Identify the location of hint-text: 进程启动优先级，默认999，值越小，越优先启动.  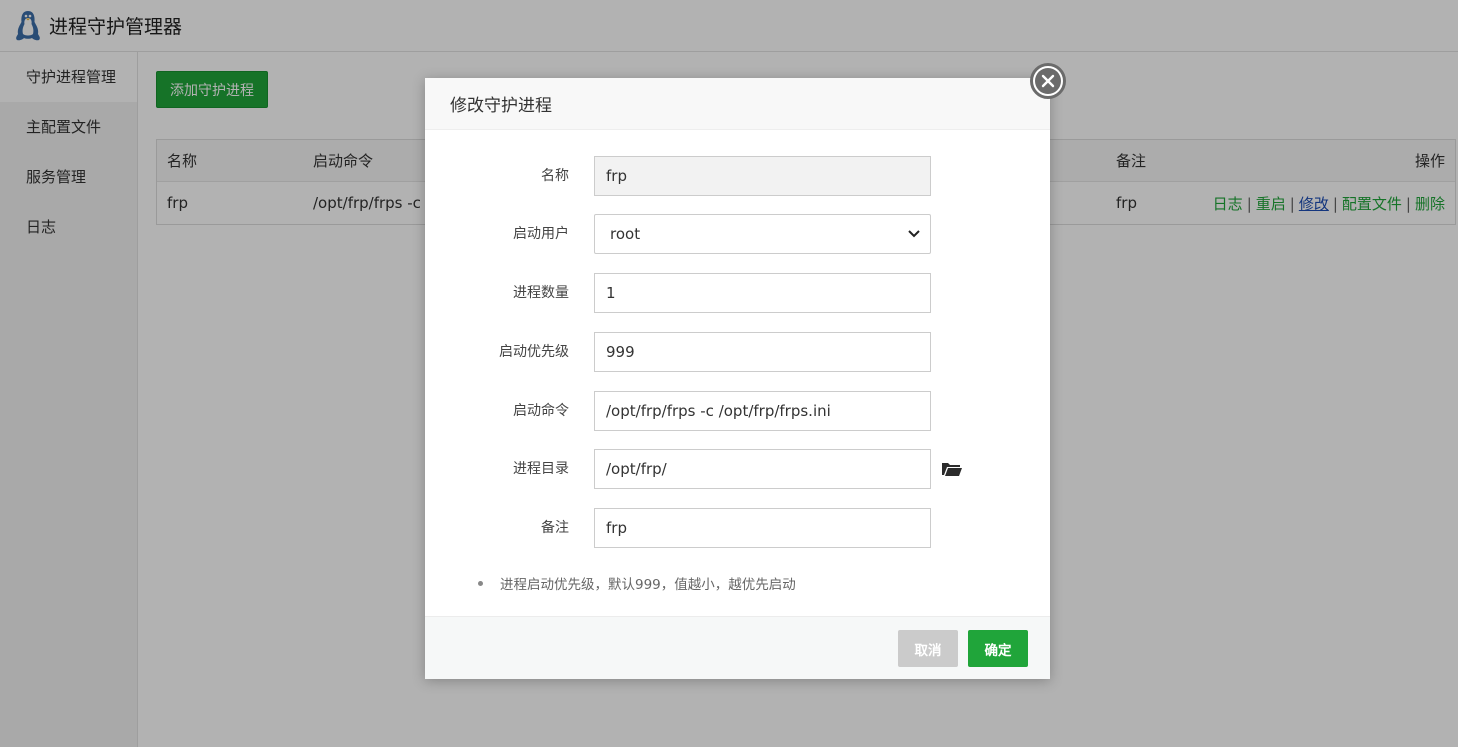
(648, 585).